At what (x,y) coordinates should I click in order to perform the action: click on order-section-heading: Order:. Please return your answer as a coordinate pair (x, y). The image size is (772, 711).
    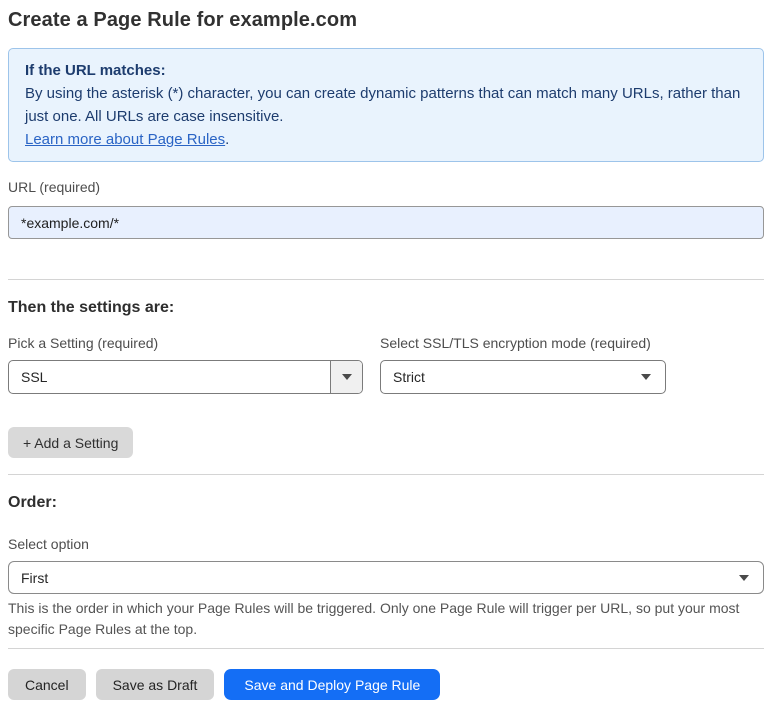
    Looking at the image, I should click on (32, 502).